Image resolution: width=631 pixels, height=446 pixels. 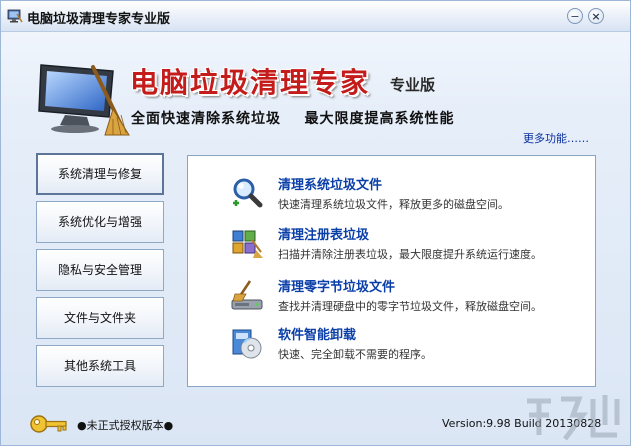 What do you see at coordinates (250, 82) in the screenshot?
I see `banner-title: 电脑垃圾清理专家` at bounding box center [250, 82].